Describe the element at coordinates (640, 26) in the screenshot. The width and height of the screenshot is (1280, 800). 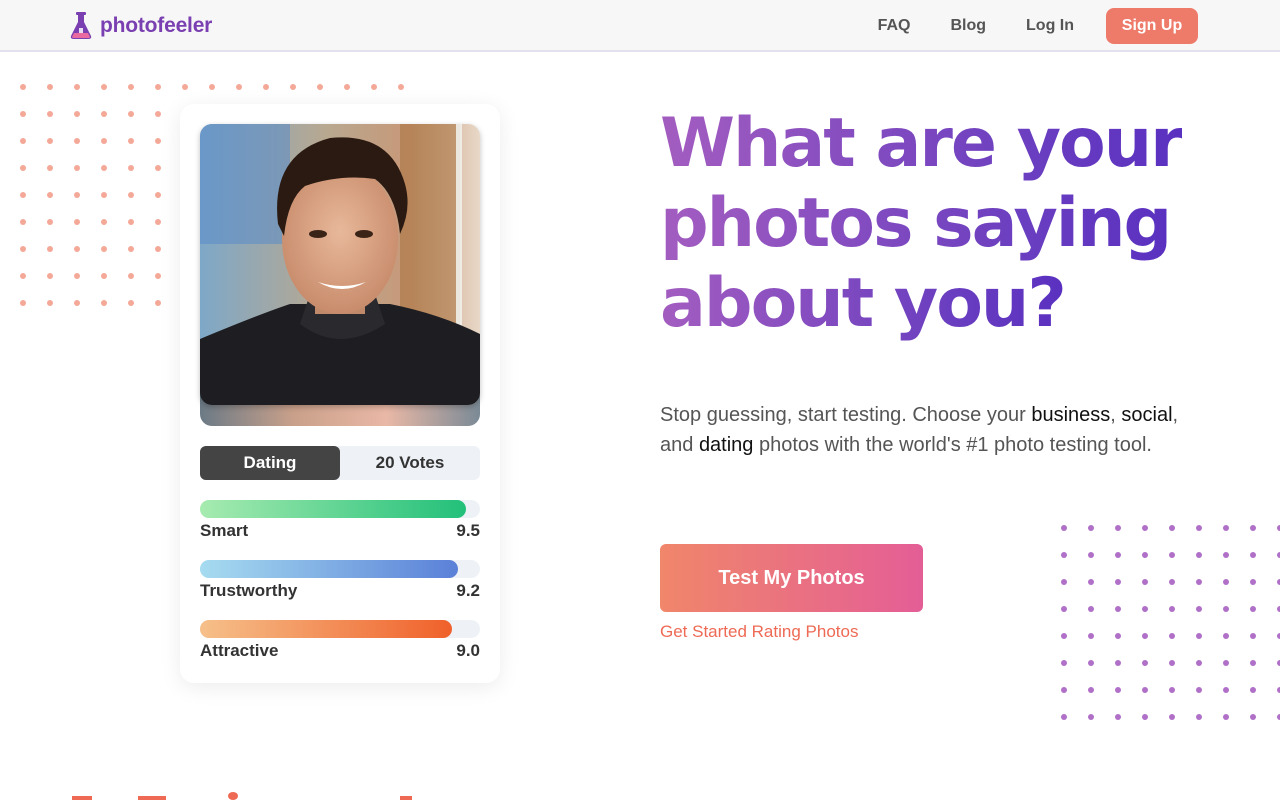
I see `top-navbar: photofeeler FAQ Blog Log In Sign Up` at that location.